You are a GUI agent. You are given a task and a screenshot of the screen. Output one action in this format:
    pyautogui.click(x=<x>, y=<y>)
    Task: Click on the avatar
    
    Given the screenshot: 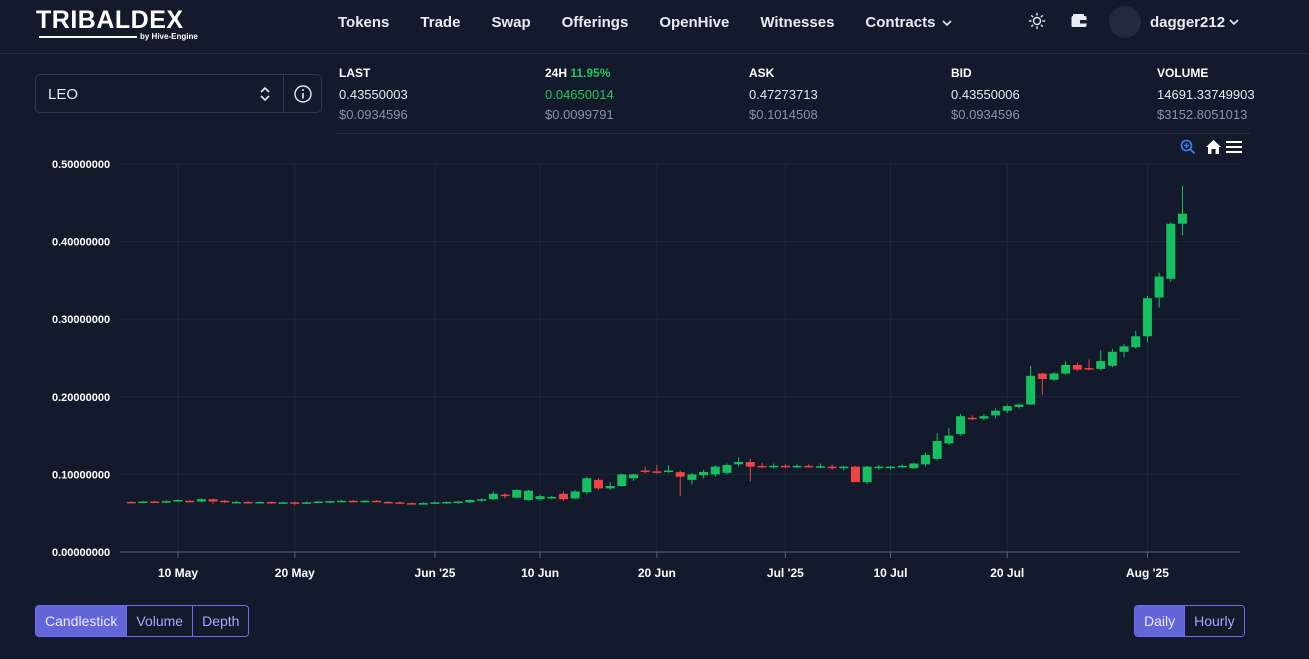 What is the action you would take?
    pyautogui.click(x=1125, y=22)
    